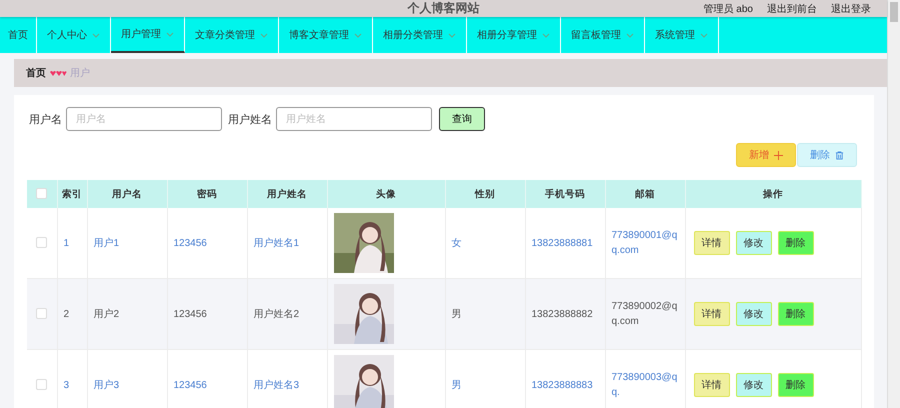  Describe the element at coordinates (893, 204) in the screenshot. I see `scrollbar` at that location.